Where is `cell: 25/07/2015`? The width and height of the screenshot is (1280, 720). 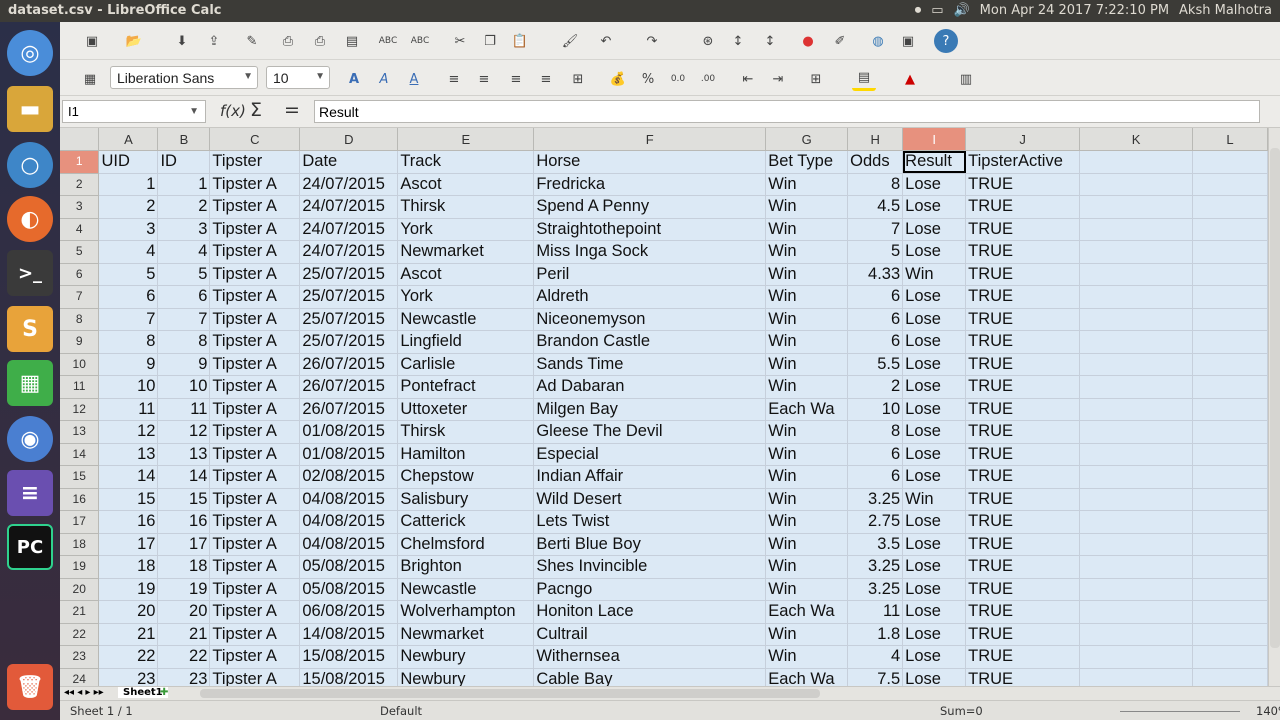
cell: 25/07/2015 is located at coordinates (349, 297).